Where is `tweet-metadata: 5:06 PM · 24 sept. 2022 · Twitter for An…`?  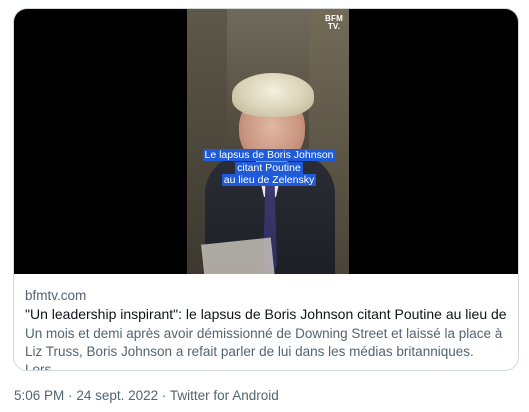
tweet-metadata: 5:06 PM · 24 sept. 2022 · Twitter for An… is located at coordinates (146, 395).